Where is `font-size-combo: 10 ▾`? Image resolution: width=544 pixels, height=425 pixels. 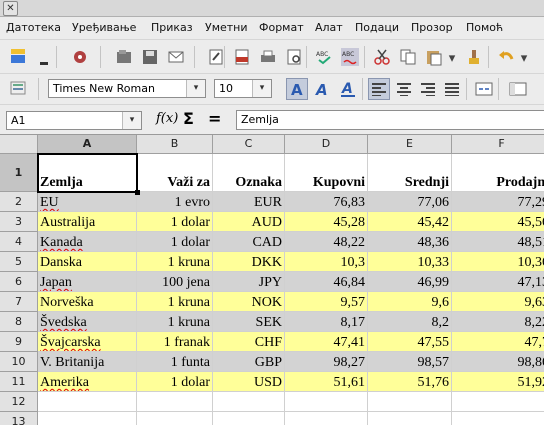
font-size-combo: 10 ▾ is located at coordinates (243, 88).